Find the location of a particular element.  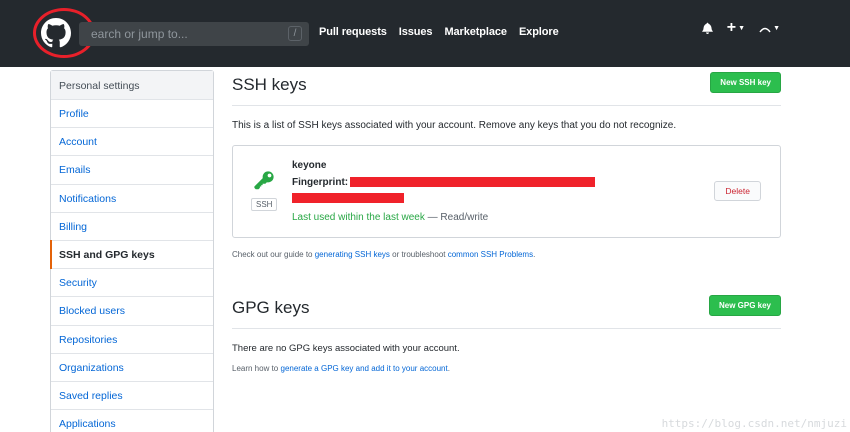

new-ssh-key-button: New SSH key is located at coordinates (745, 82).